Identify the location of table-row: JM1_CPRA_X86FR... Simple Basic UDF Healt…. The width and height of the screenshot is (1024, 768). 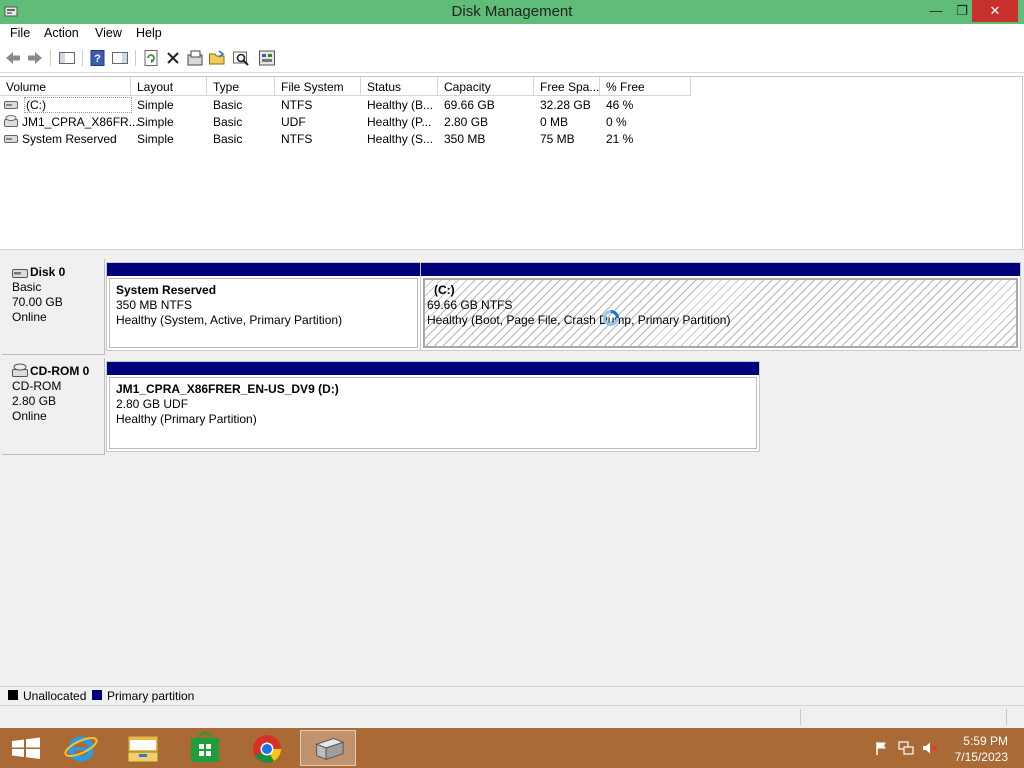
(350, 122).